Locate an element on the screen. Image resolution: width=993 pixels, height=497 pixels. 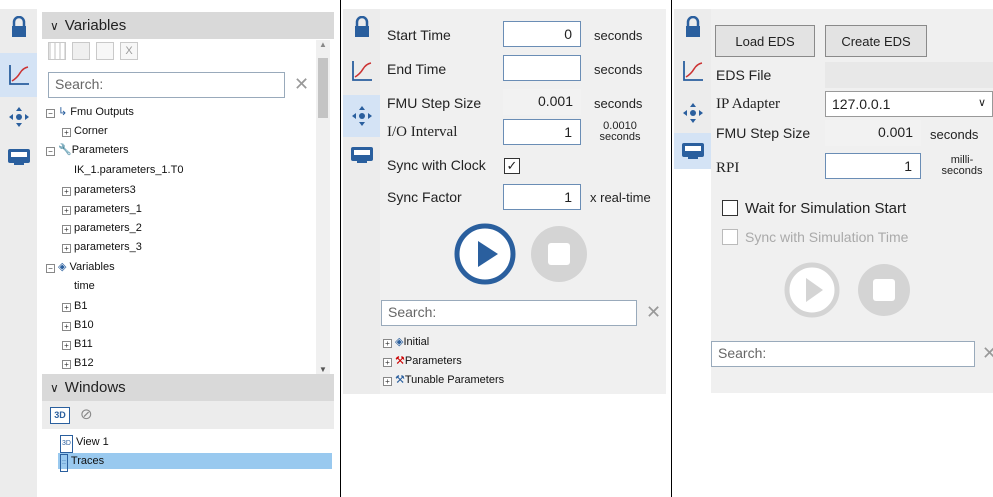
window-label: Traces is located at coordinates (87, 461).